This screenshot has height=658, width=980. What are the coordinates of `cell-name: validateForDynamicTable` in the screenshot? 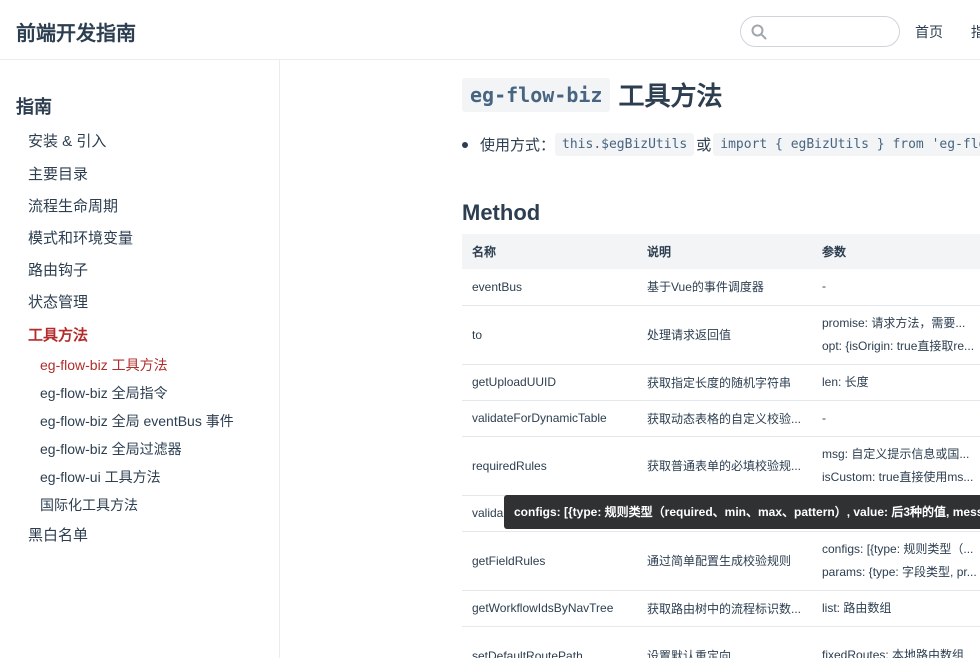 It's located at (549, 418).